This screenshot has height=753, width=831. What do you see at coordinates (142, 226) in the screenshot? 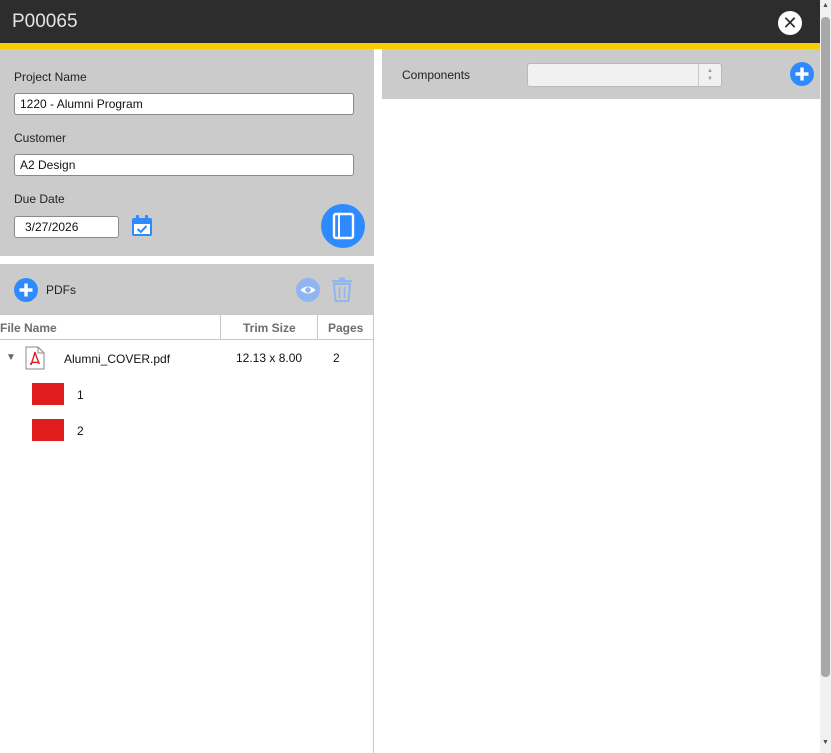
I see `calendar-icon` at bounding box center [142, 226].